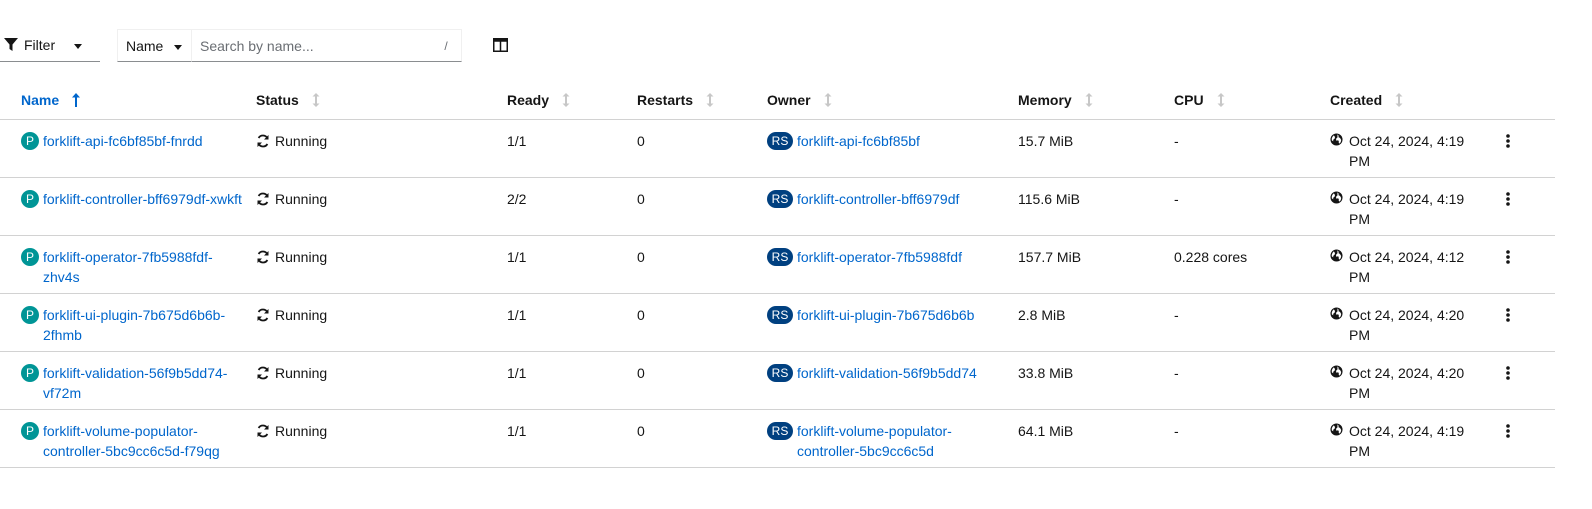 This screenshot has width=1592, height=509. Describe the element at coordinates (178, 47) in the screenshot. I see `attribute-caret-icon` at that location.